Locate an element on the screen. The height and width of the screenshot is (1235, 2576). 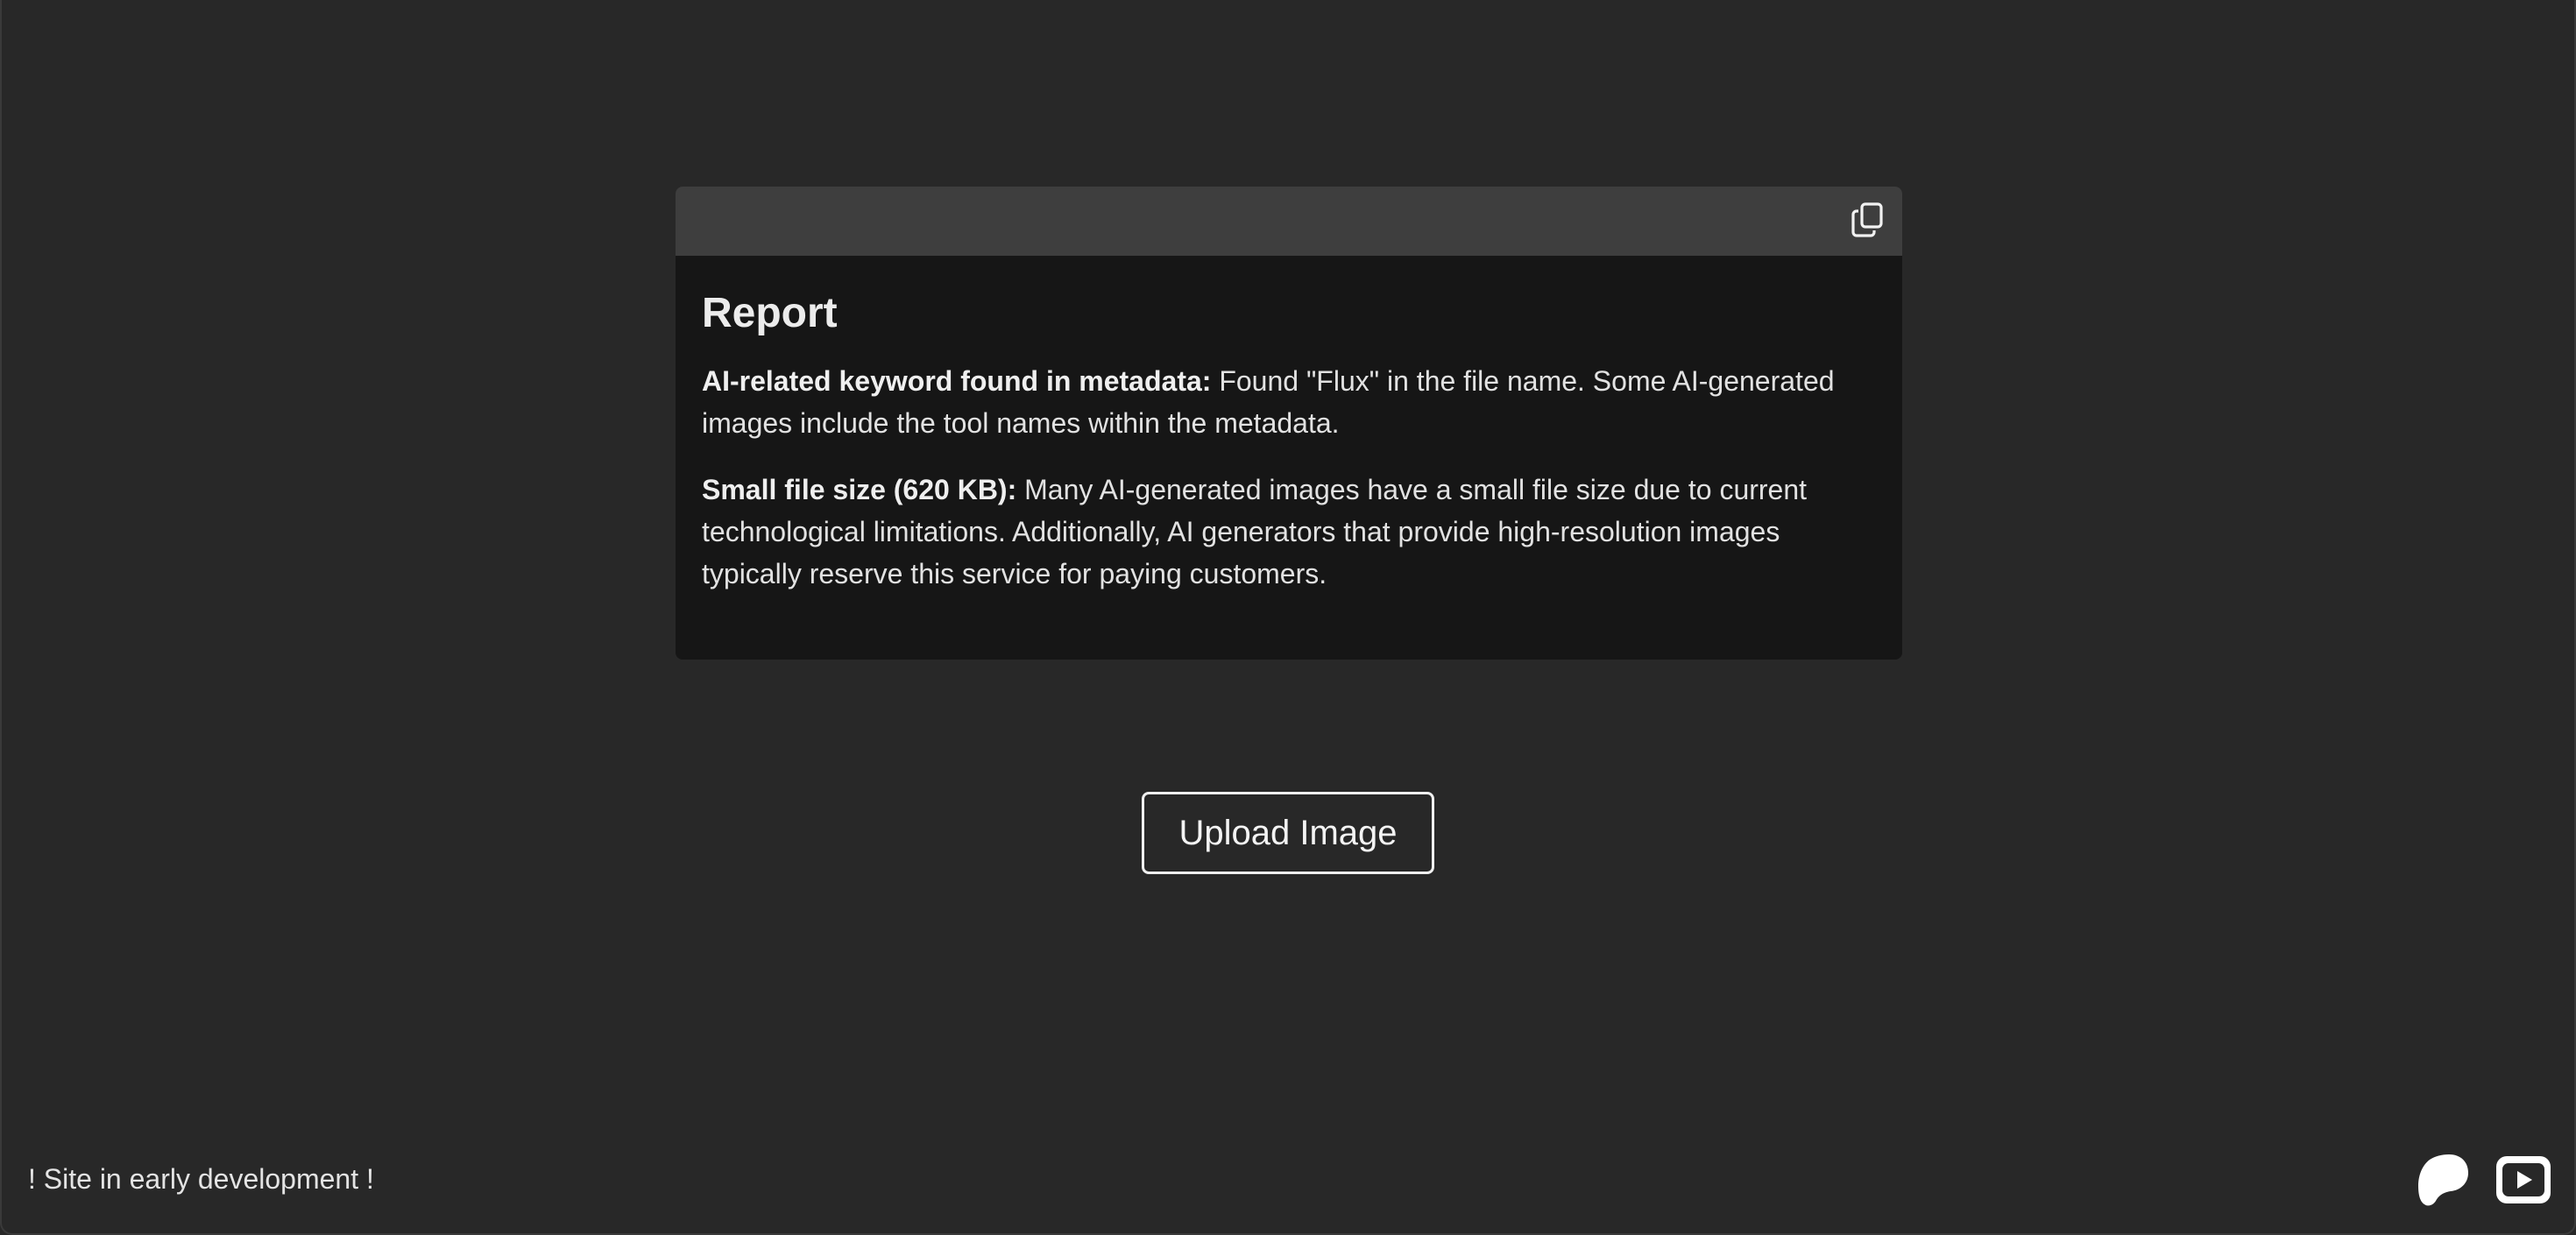
patreon-link is located at coordinates (2444, 1181).